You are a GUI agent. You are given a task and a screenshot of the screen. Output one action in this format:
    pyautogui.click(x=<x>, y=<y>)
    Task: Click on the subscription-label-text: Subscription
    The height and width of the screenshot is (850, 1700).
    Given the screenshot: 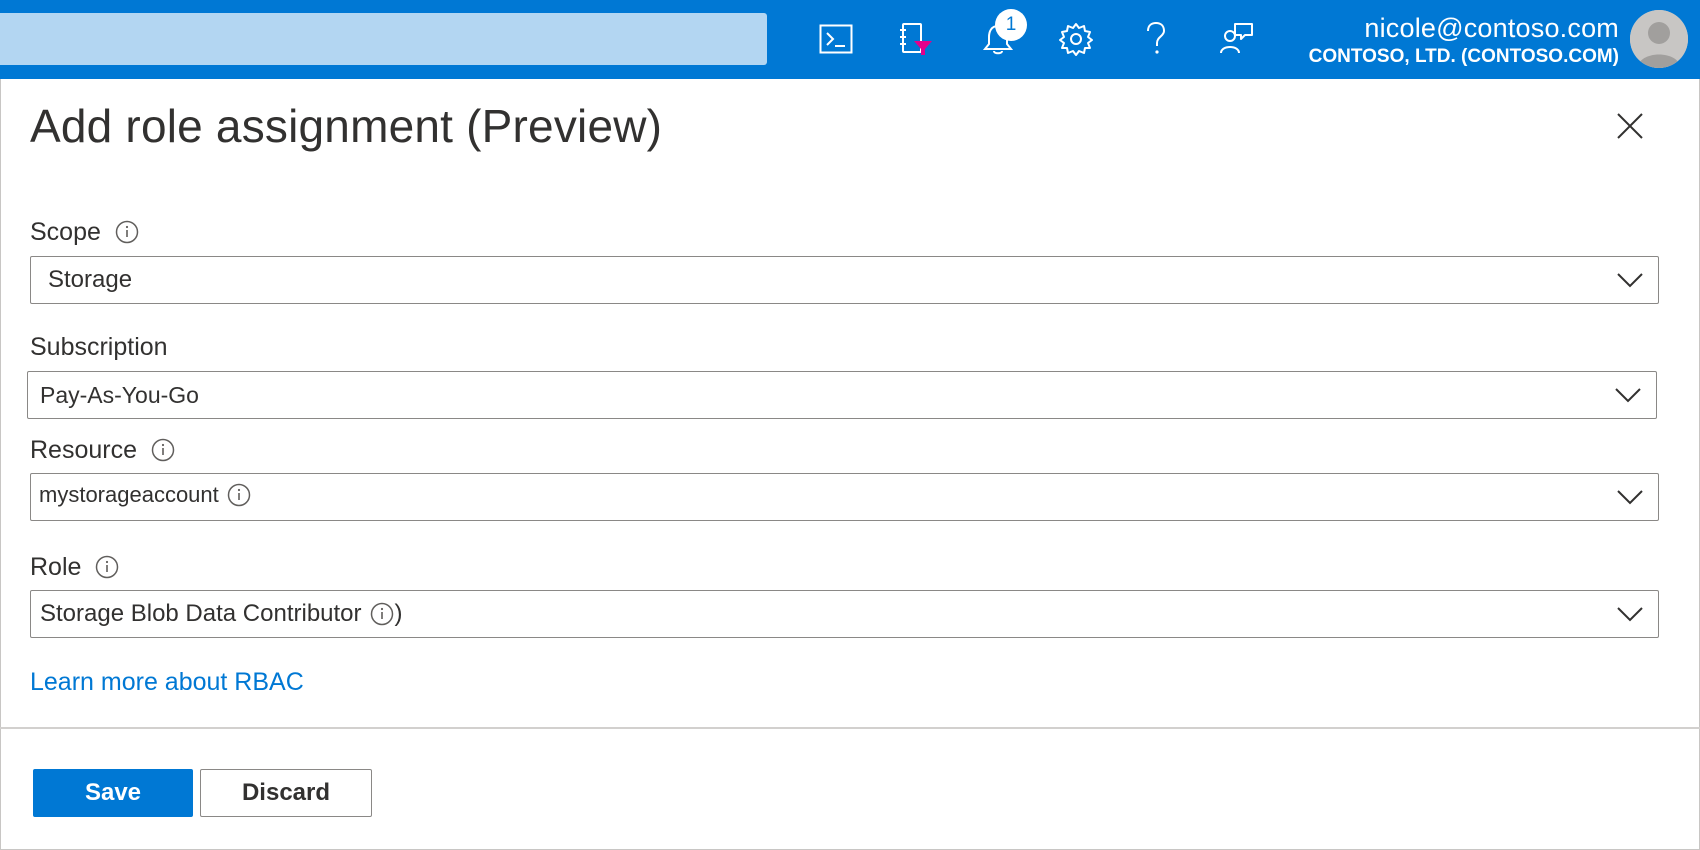 What is the action you would take?
    pyautogui.click(x=99, y=347)
    